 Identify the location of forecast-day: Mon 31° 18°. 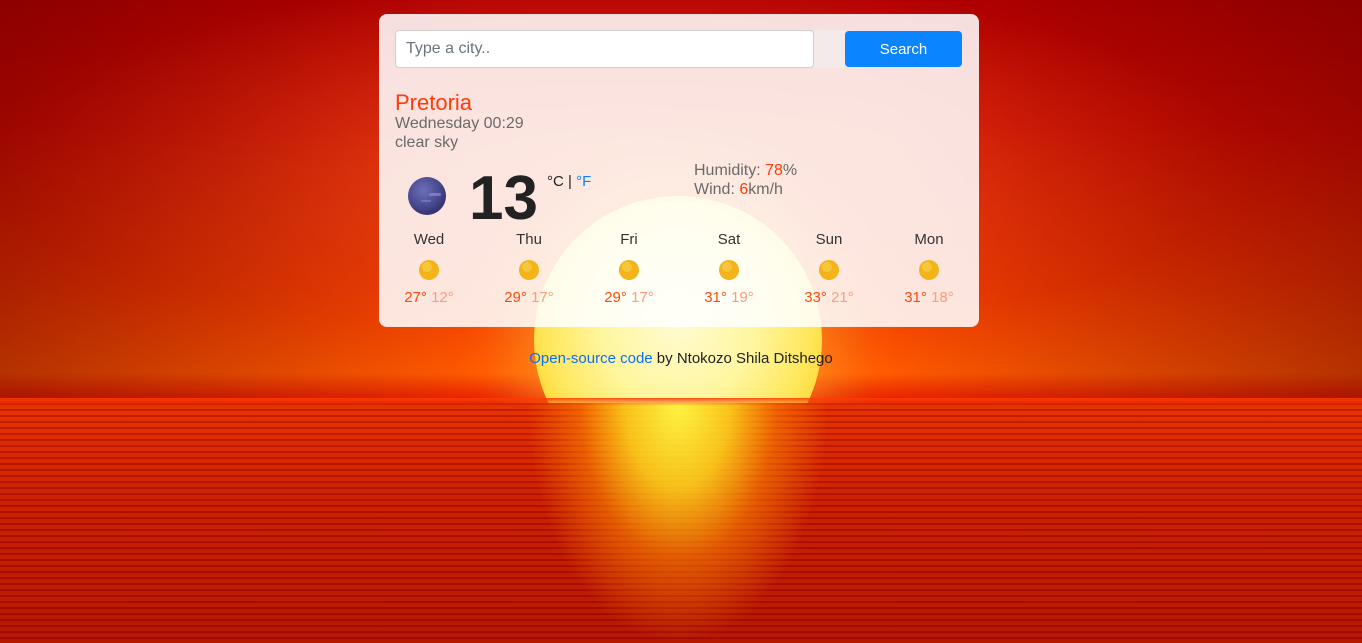
(929, 268).